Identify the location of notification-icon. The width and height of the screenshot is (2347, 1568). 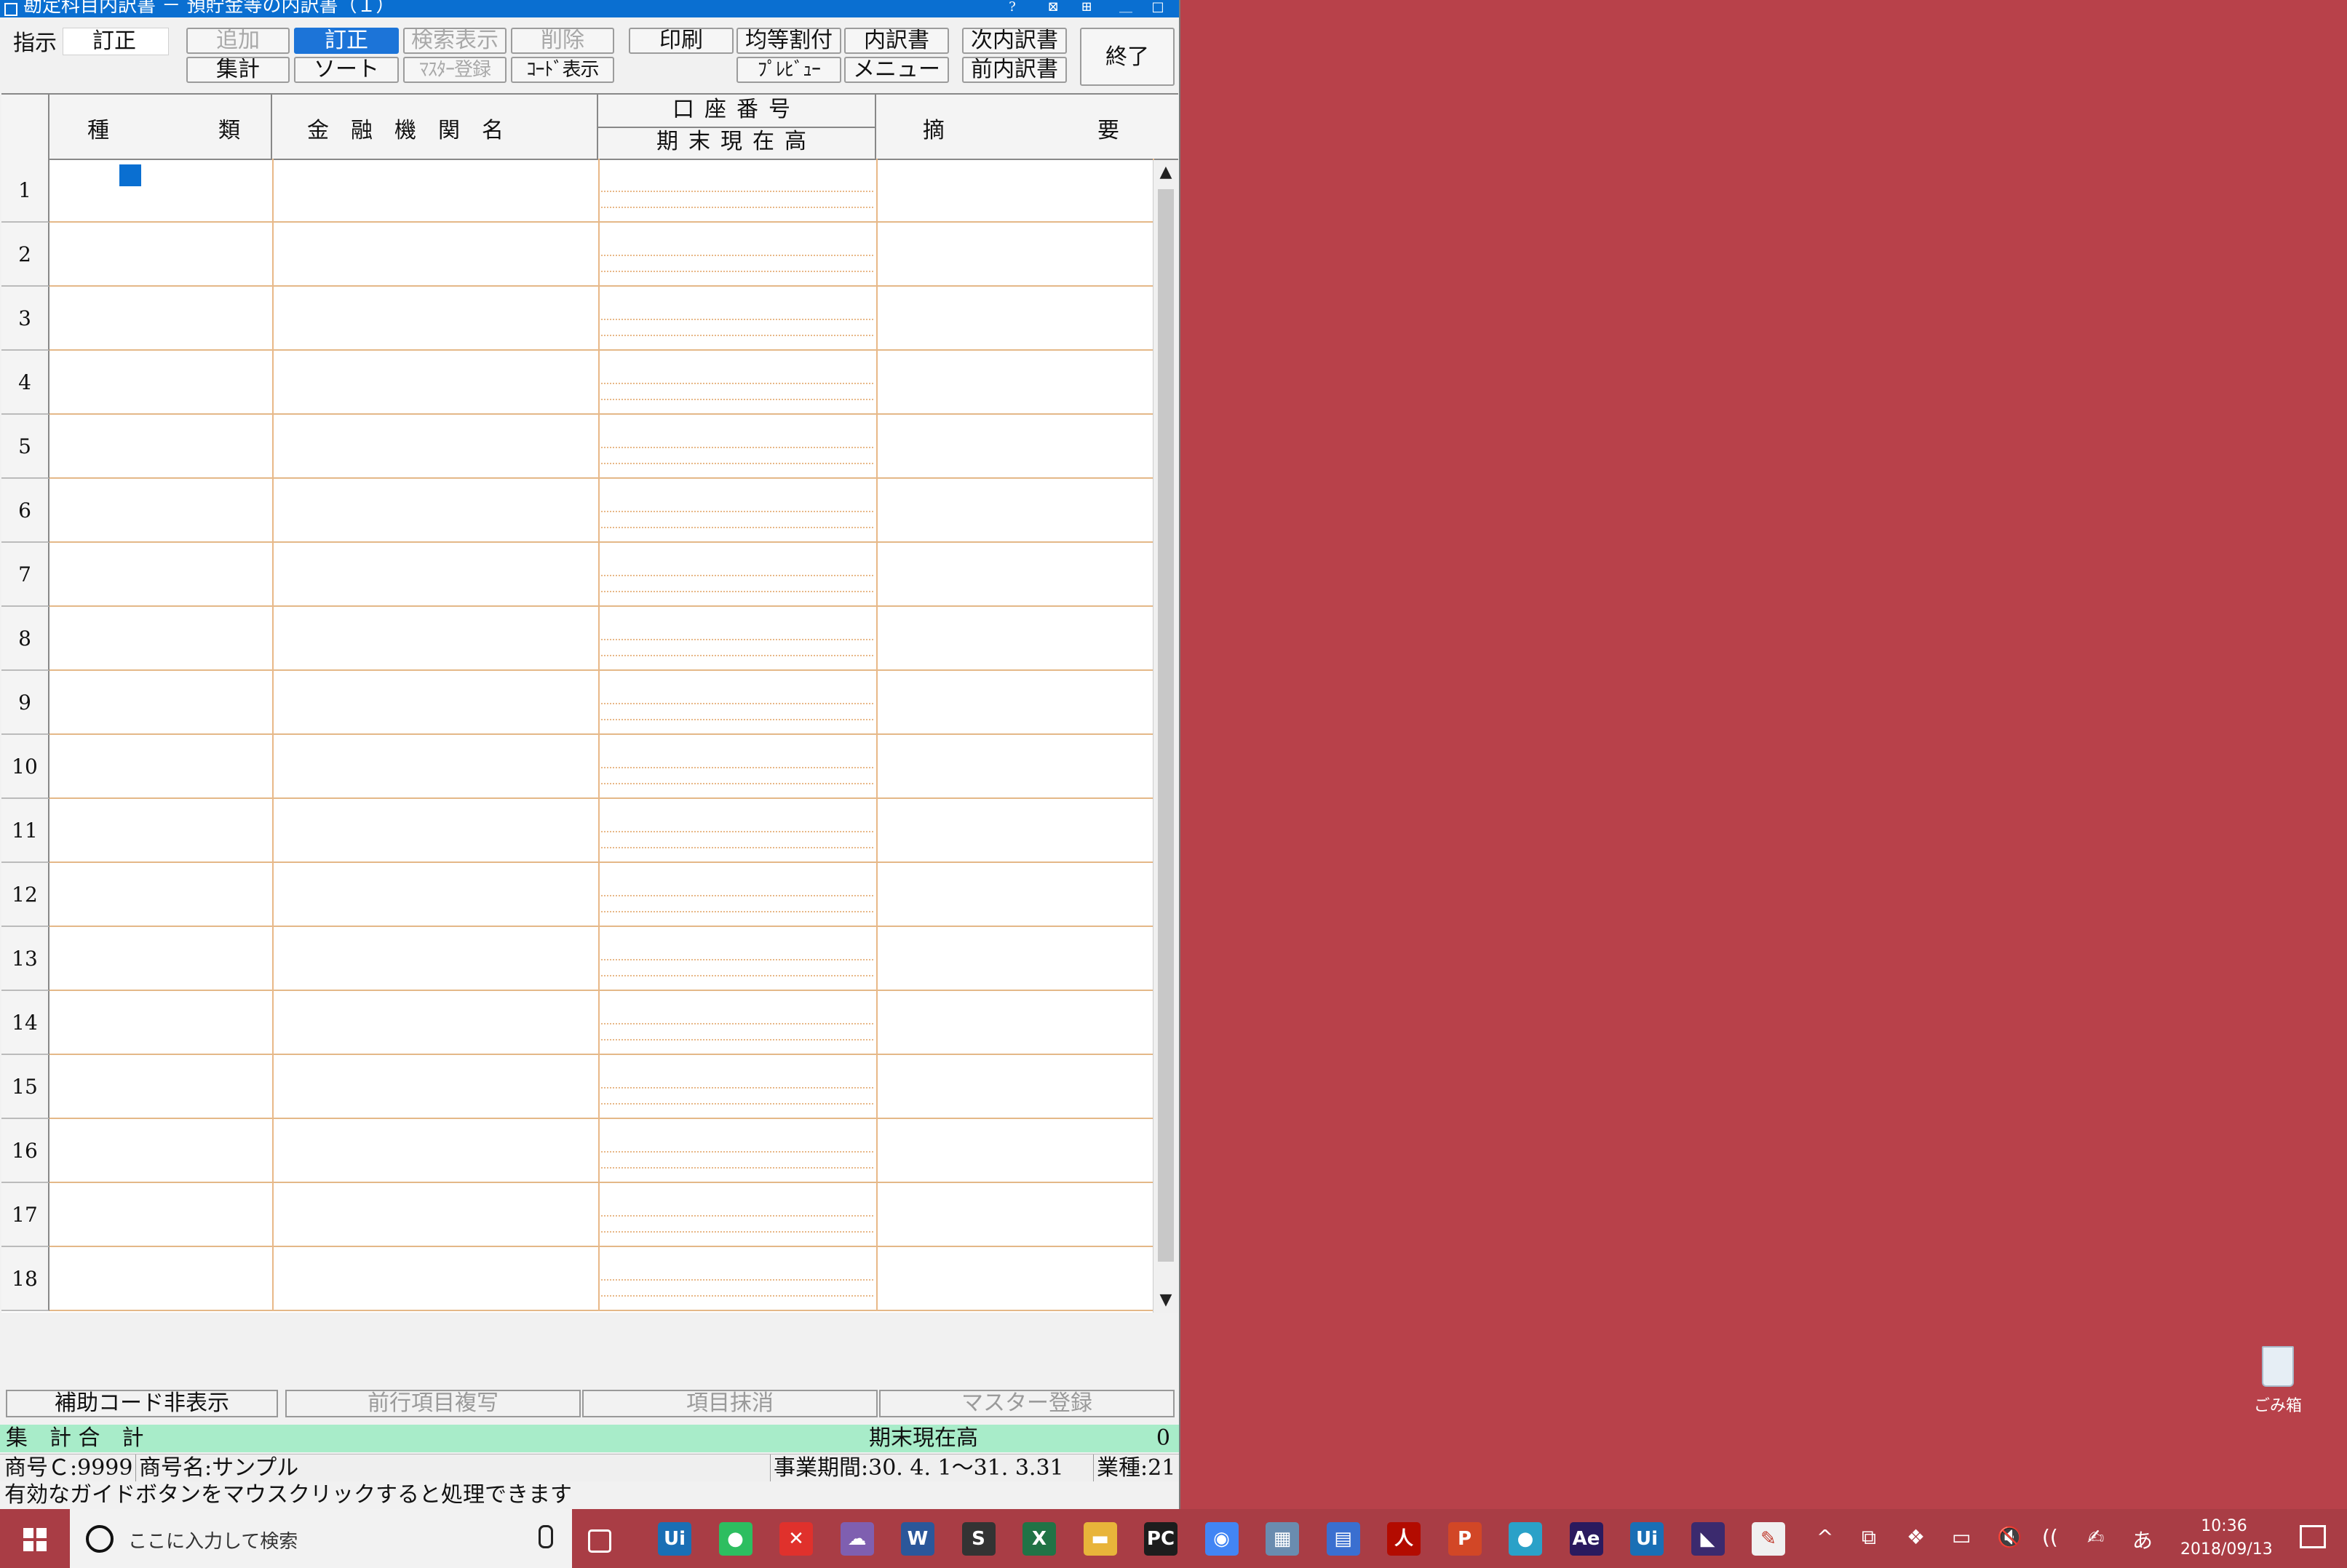
(2313, 1536).